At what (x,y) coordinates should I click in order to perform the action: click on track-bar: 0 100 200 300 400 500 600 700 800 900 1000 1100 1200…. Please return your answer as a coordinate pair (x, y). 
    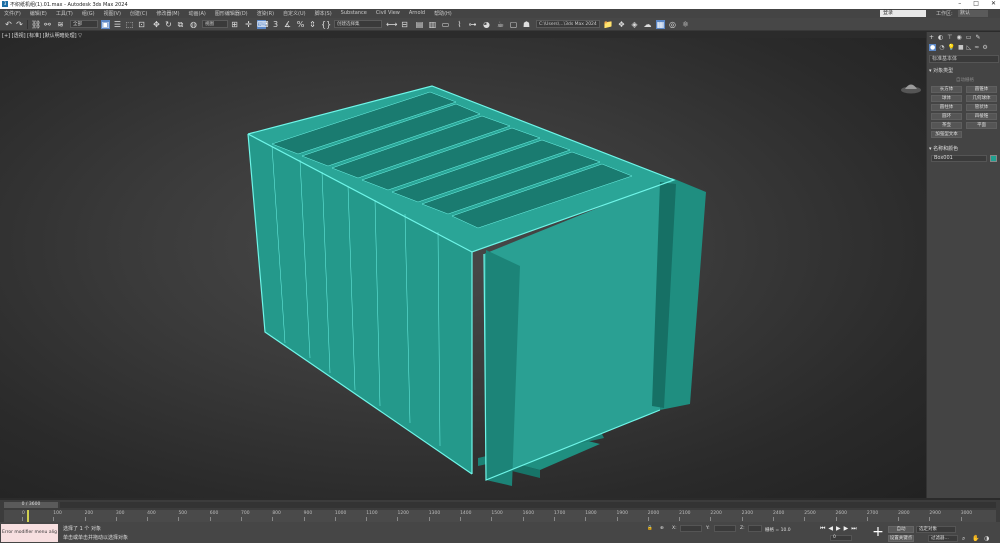
    Looking at the image, I should click on (500, 516).